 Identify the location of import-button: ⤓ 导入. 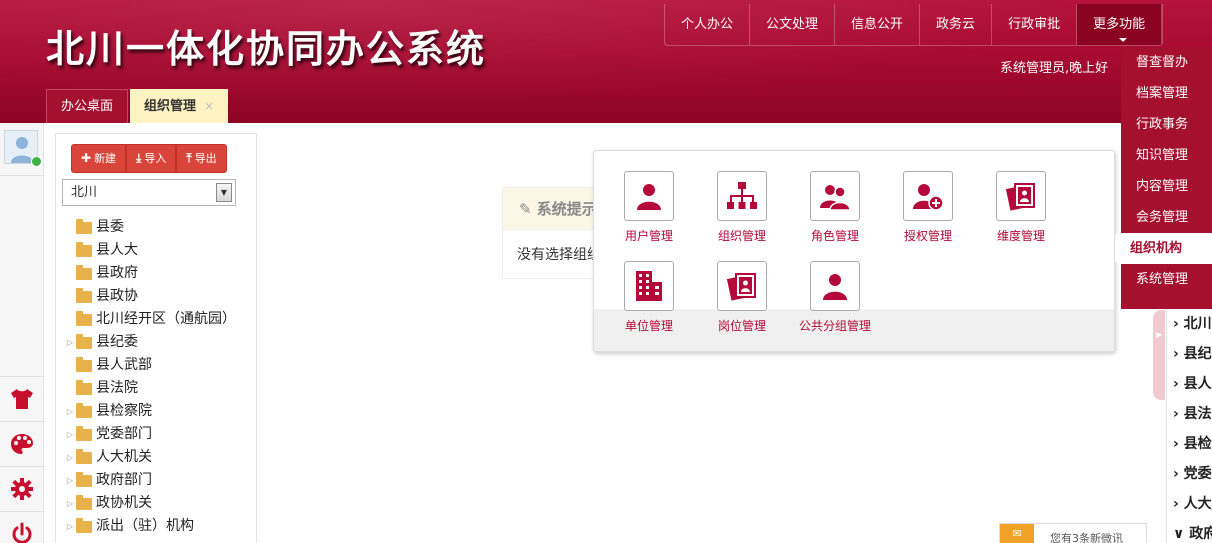
(151, 158).